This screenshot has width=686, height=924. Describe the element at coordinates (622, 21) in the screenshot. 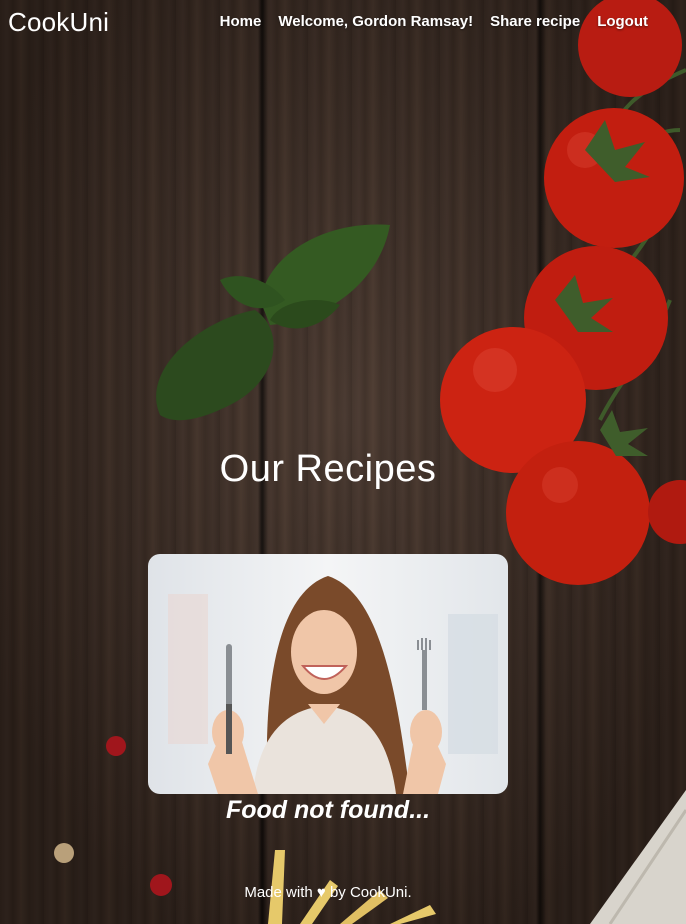

I see `nav-logout-link: Logout` at that location.